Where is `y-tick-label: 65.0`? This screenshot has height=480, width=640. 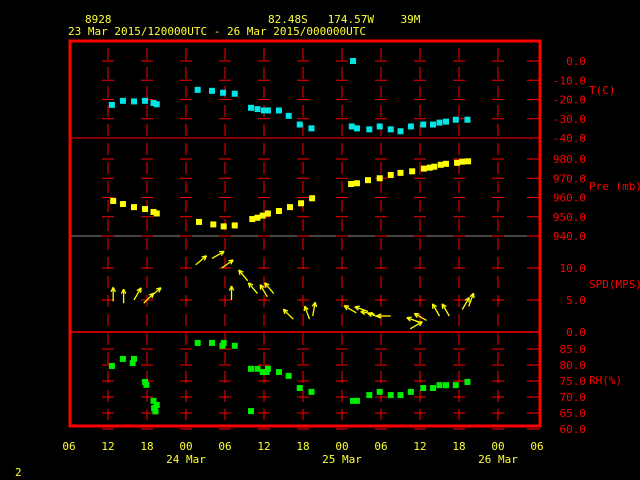 y-tick-label: 65.0 is located at coordinates (573, 413).